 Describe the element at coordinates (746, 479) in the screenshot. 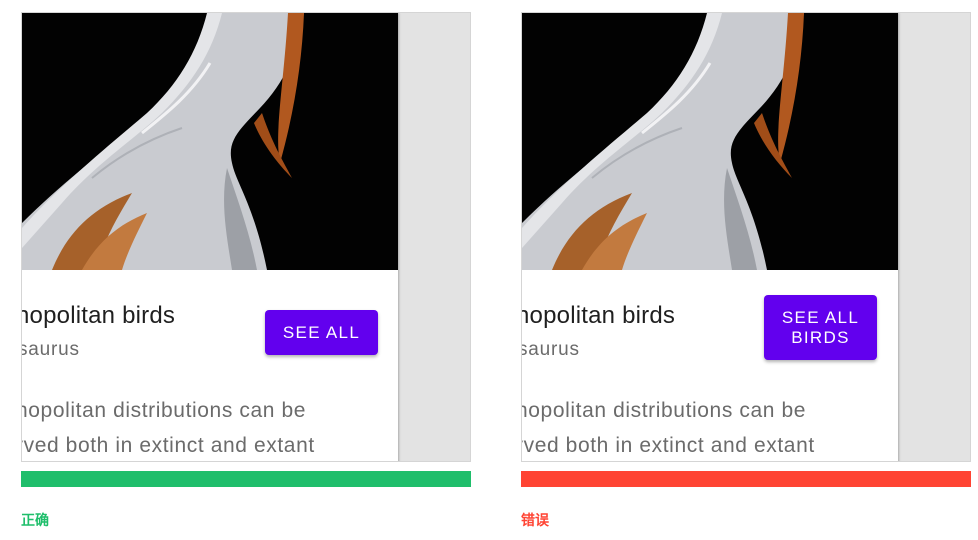

I see `incorrect-indicator-bar` at that location.